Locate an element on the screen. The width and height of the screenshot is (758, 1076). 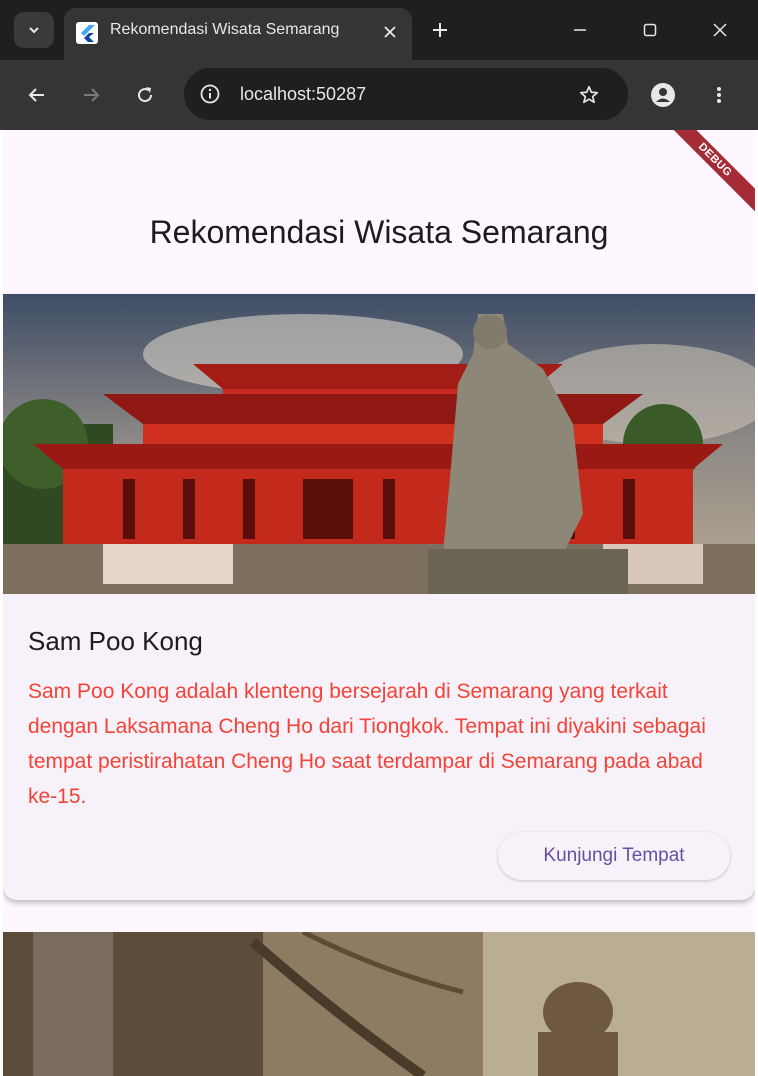
arrow-left-icon is located at coordinates (36, 95).